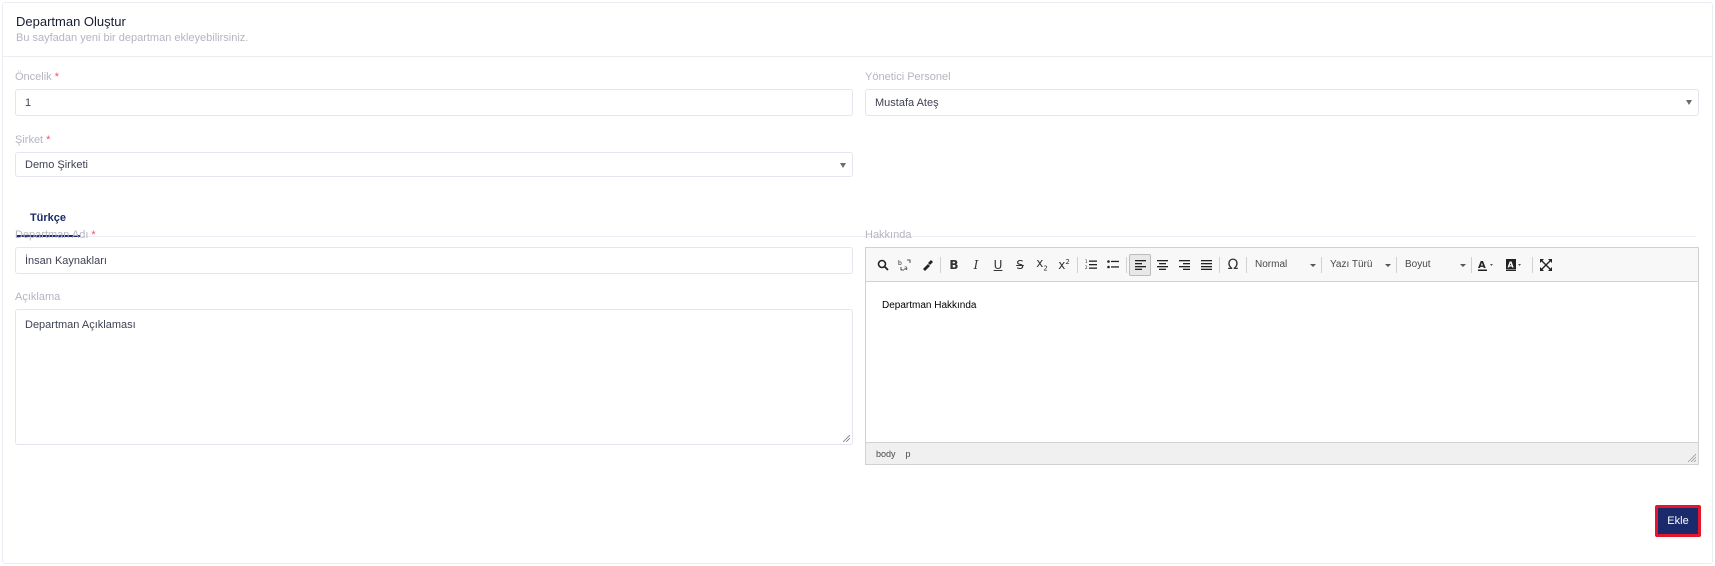 Image resolution: width=1715 pixels, height=566 pixels. I want to click on format-painter-icon, so click(927, 265).